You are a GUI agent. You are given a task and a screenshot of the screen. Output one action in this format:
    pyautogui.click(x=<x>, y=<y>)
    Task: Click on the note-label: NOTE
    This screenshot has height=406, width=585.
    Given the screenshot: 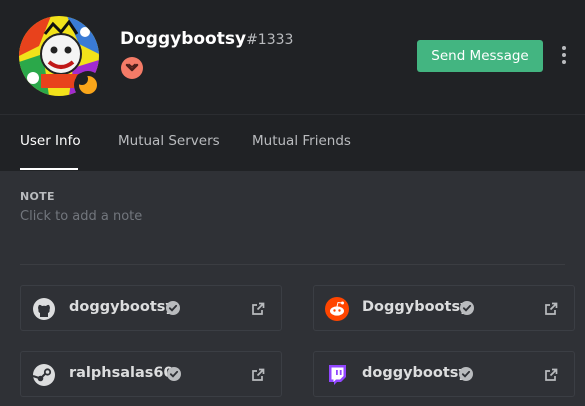 What is the action you would take?
    pyautogui.click(x=37, y=196)
    